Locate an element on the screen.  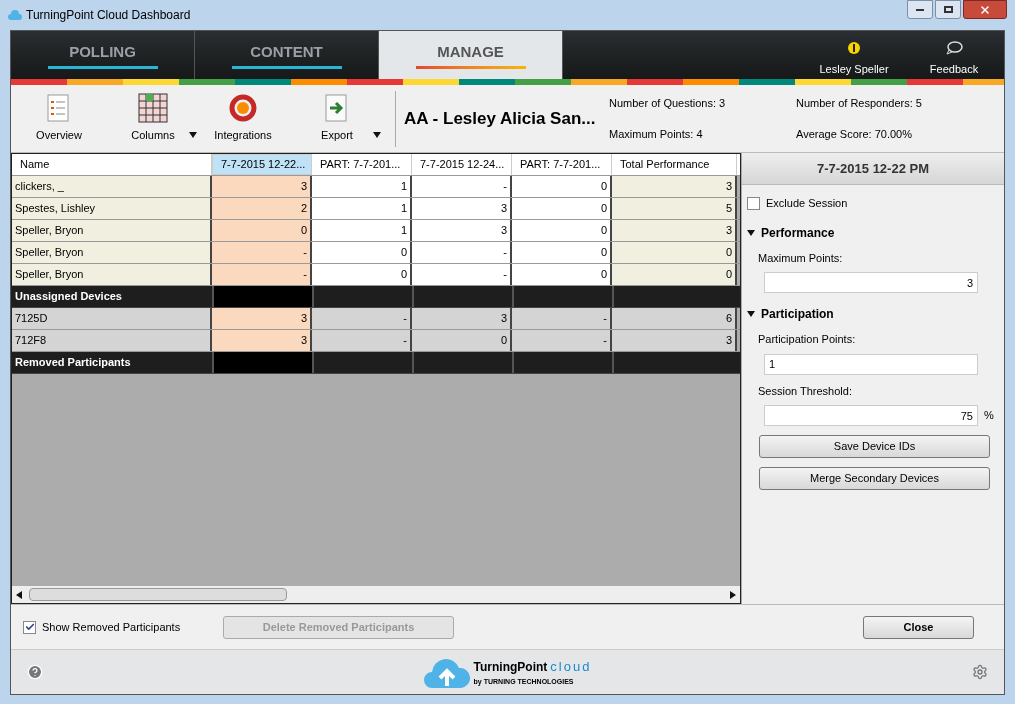
table-cell: 7125D is located at coordinates (112, 318).